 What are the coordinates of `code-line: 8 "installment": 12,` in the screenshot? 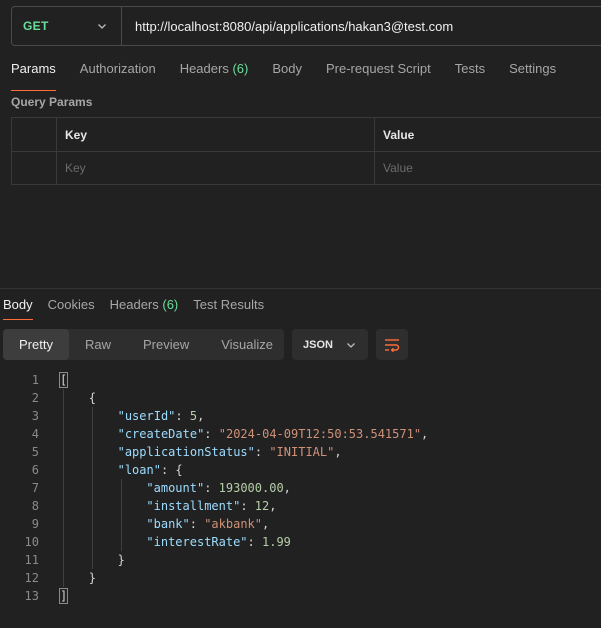 It's located at (300, 506).